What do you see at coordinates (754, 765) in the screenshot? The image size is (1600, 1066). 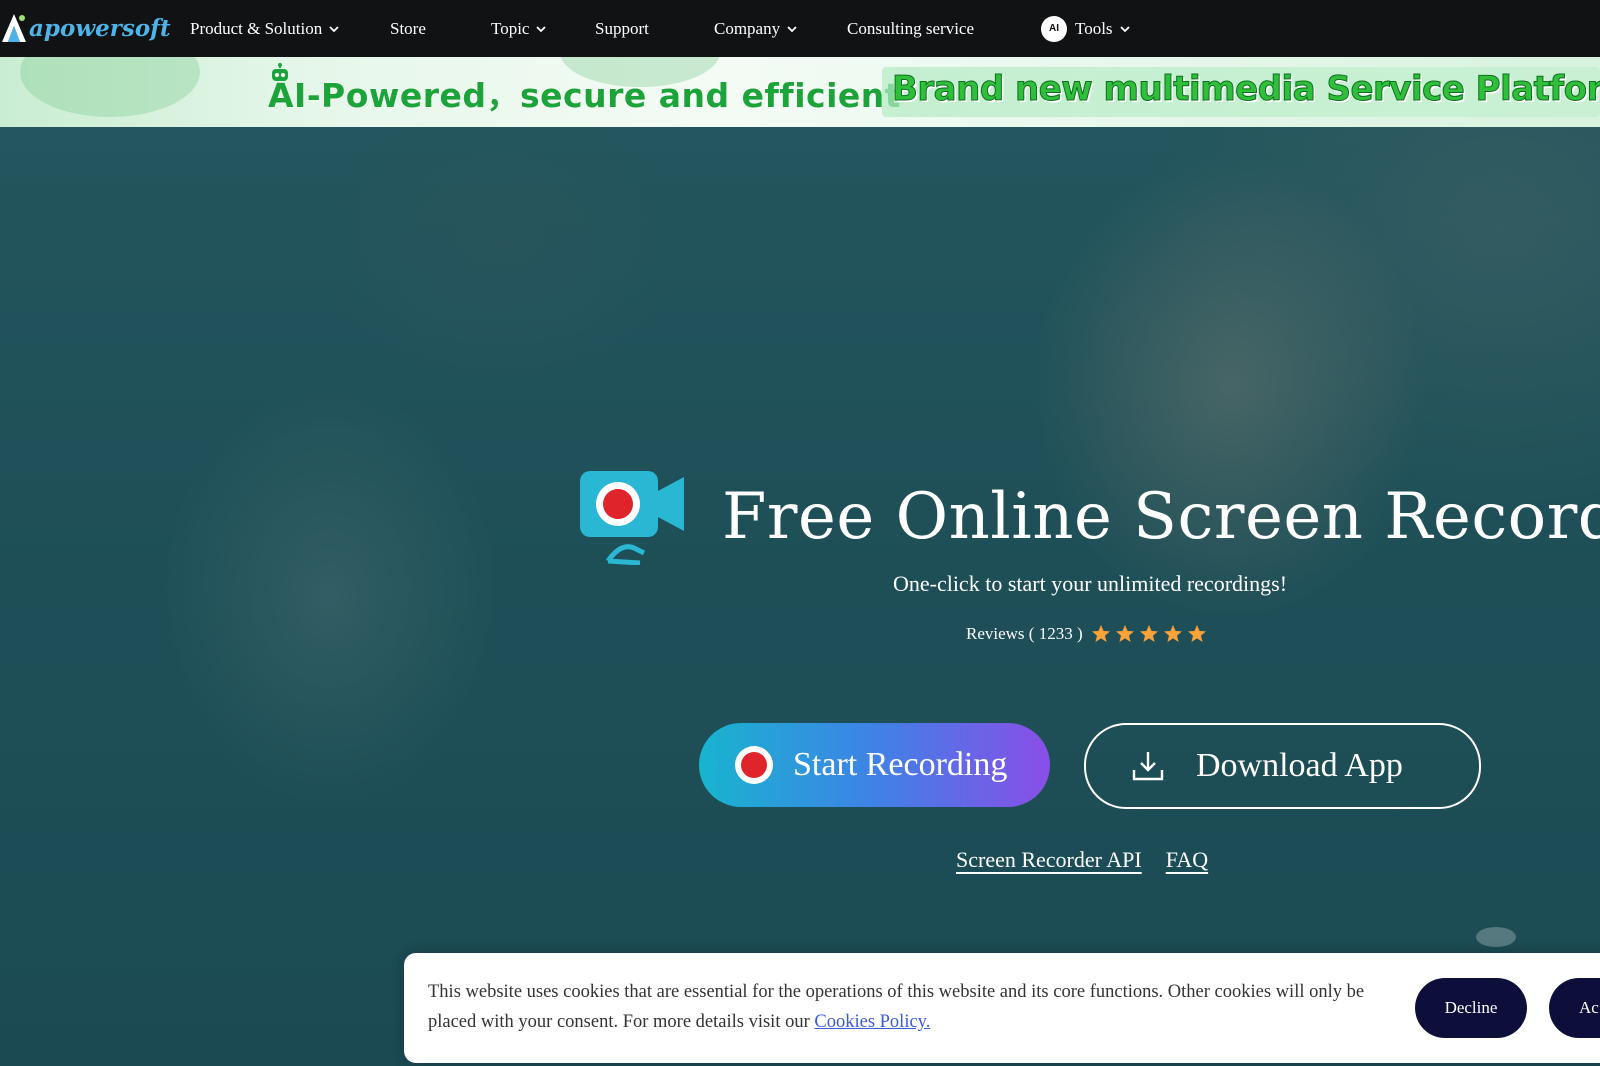 I see `record-icon` at bounding box center [754, 765].